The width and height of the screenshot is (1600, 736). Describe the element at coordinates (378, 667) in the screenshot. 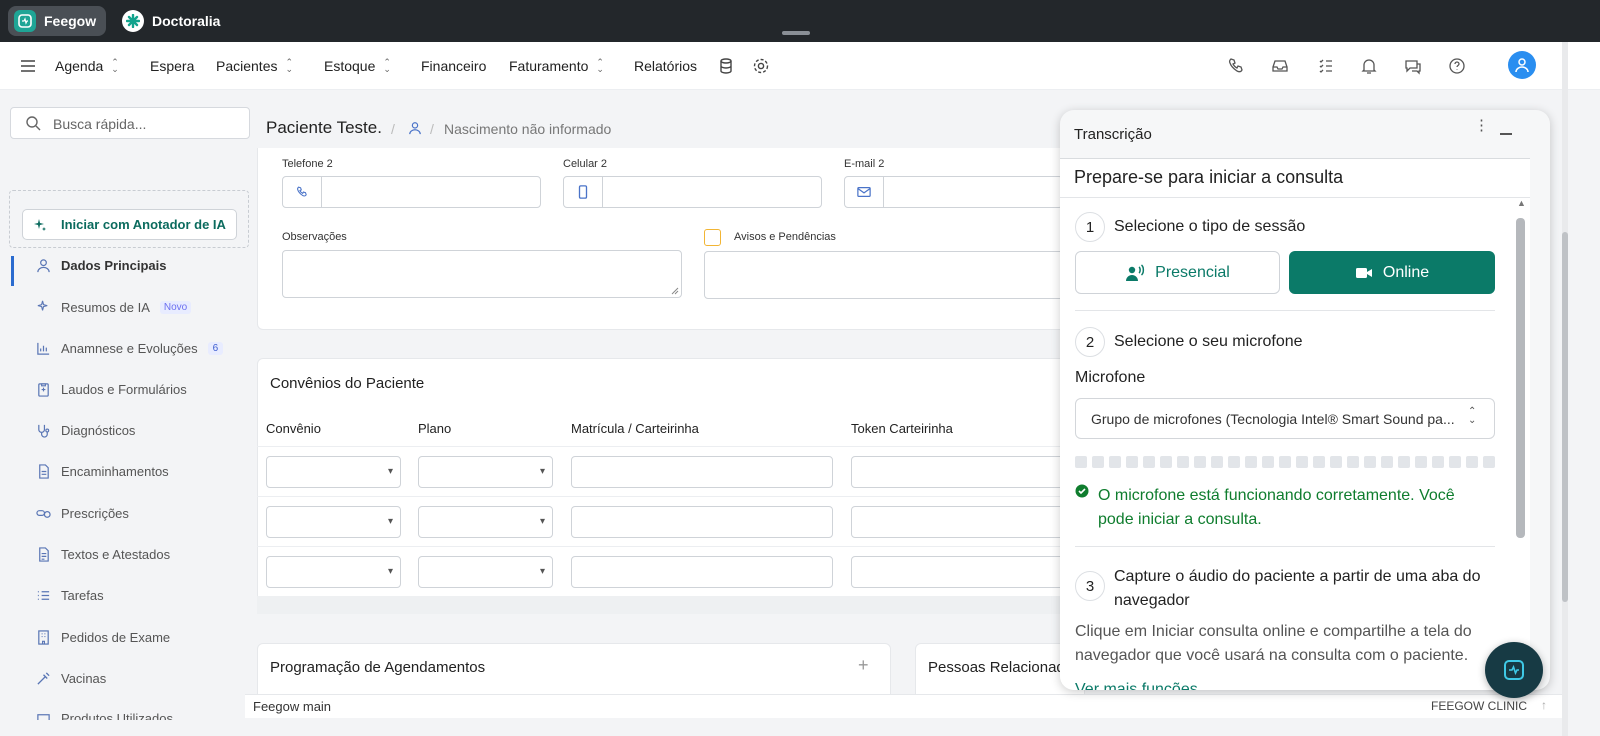

I see `programacao-title: Programação de Agendamentos` at that location.